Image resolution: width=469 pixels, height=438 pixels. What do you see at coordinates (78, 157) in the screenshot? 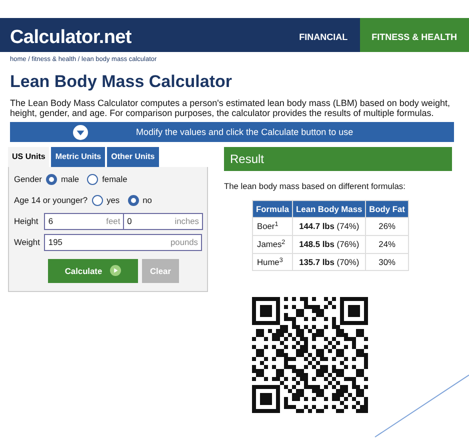
I see `unit-tab: Metric Units` at bounding box center [78, 157].